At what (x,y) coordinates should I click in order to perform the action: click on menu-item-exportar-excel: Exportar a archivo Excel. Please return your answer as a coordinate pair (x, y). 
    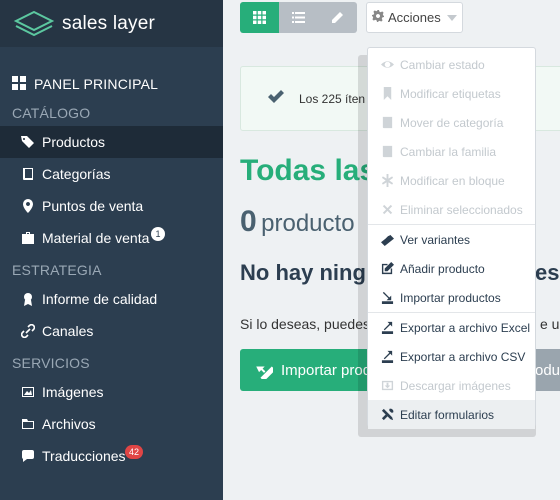
    Looking at the image, I should click on (451, 327).